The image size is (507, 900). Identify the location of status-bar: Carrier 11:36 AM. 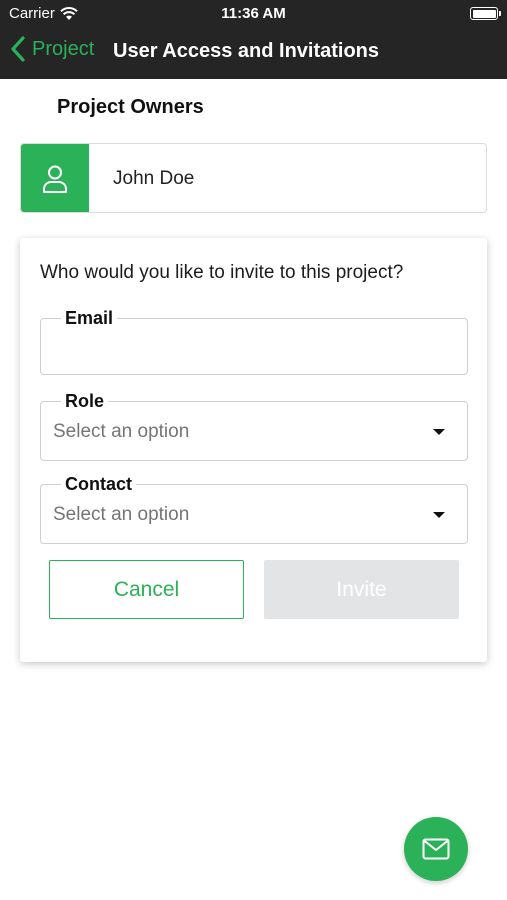
(253, 14).